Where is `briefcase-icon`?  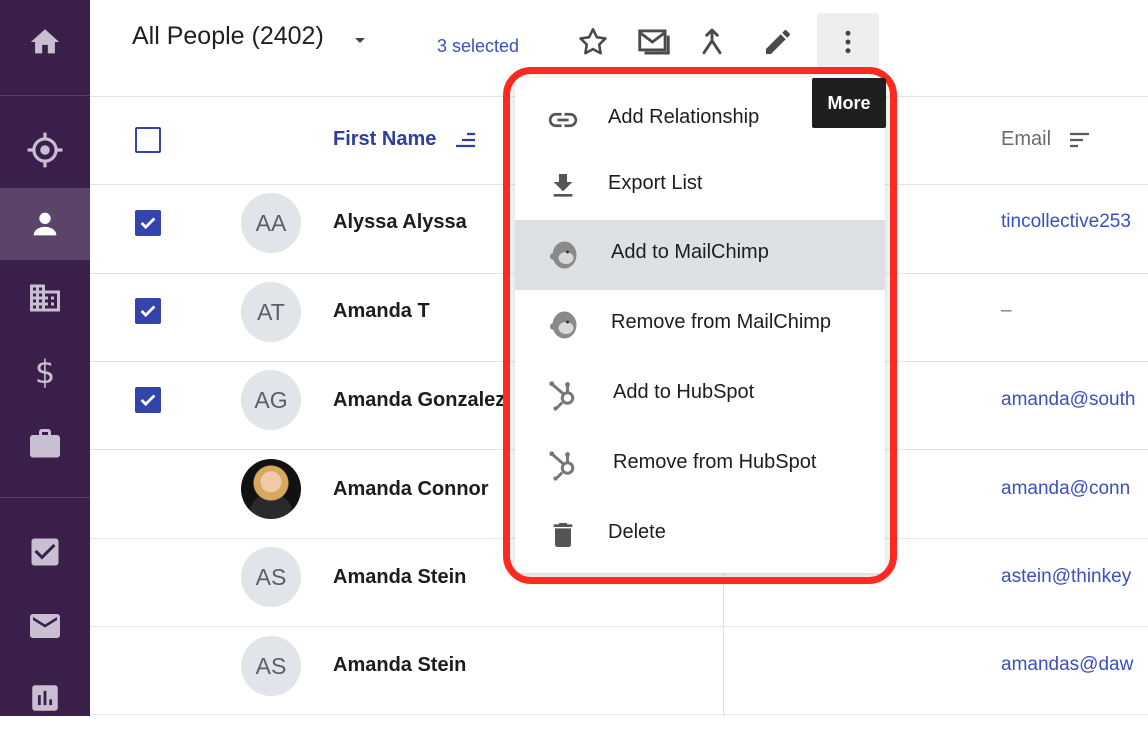 briefcase-icon is located at coordinates (45, 443).